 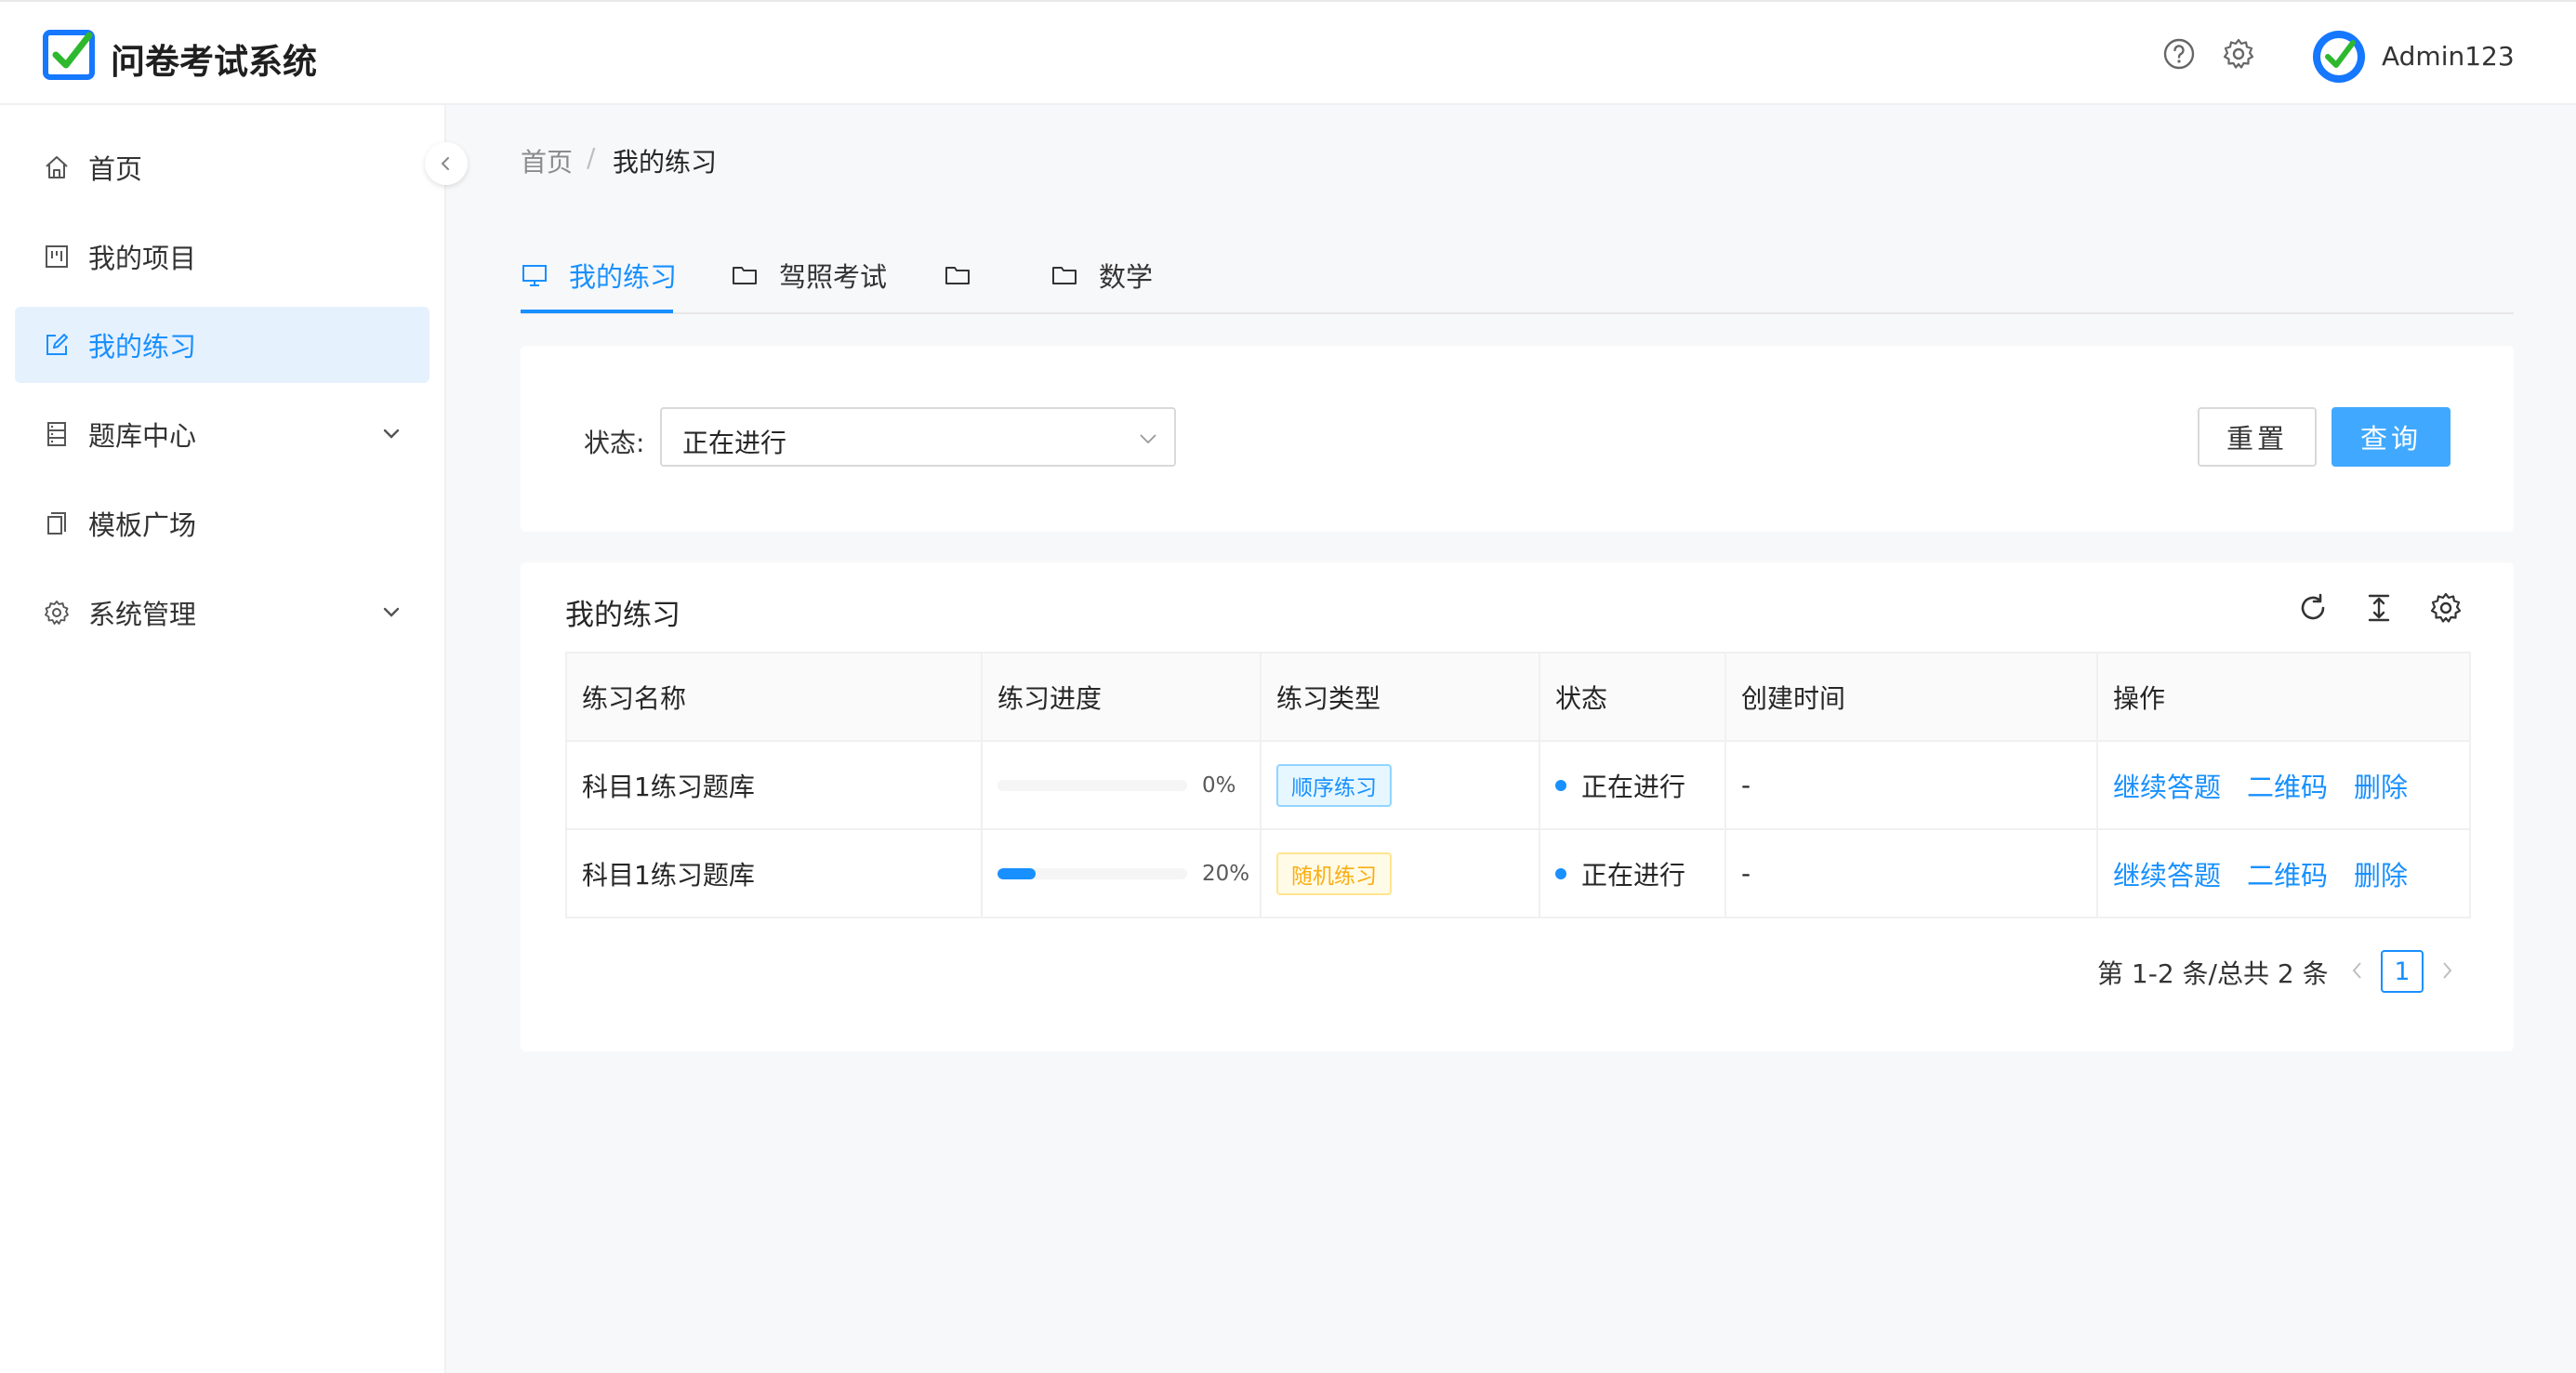 What do you see at coordinates (57, 344) in the screenshot?
I see `edit-icon` at bounding box center [57, 344].